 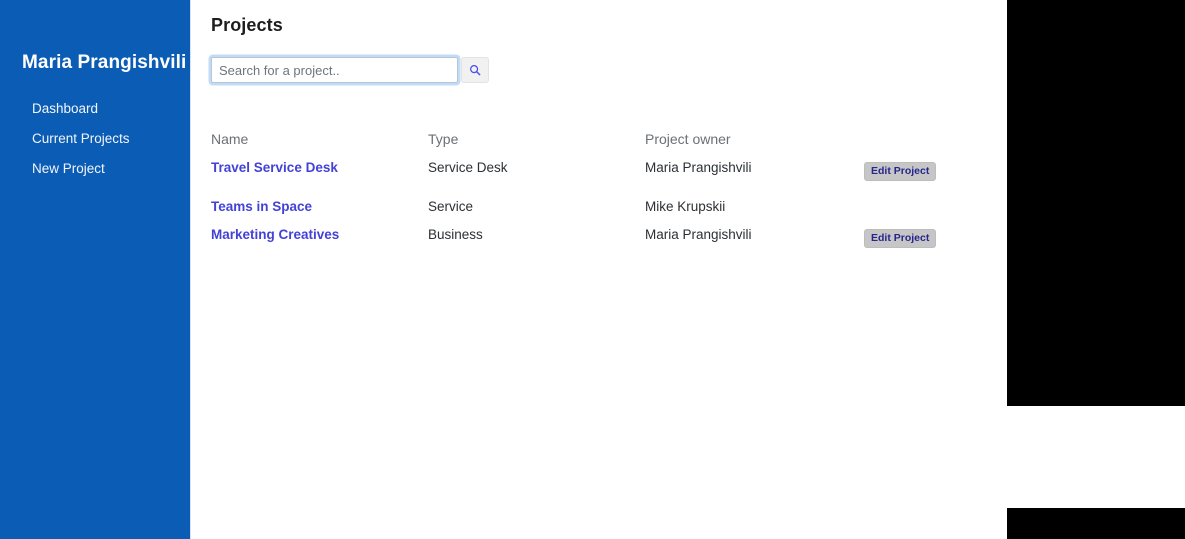 I want to click on sidebar-item-new-project: New Project, so click(x=68, y=168).